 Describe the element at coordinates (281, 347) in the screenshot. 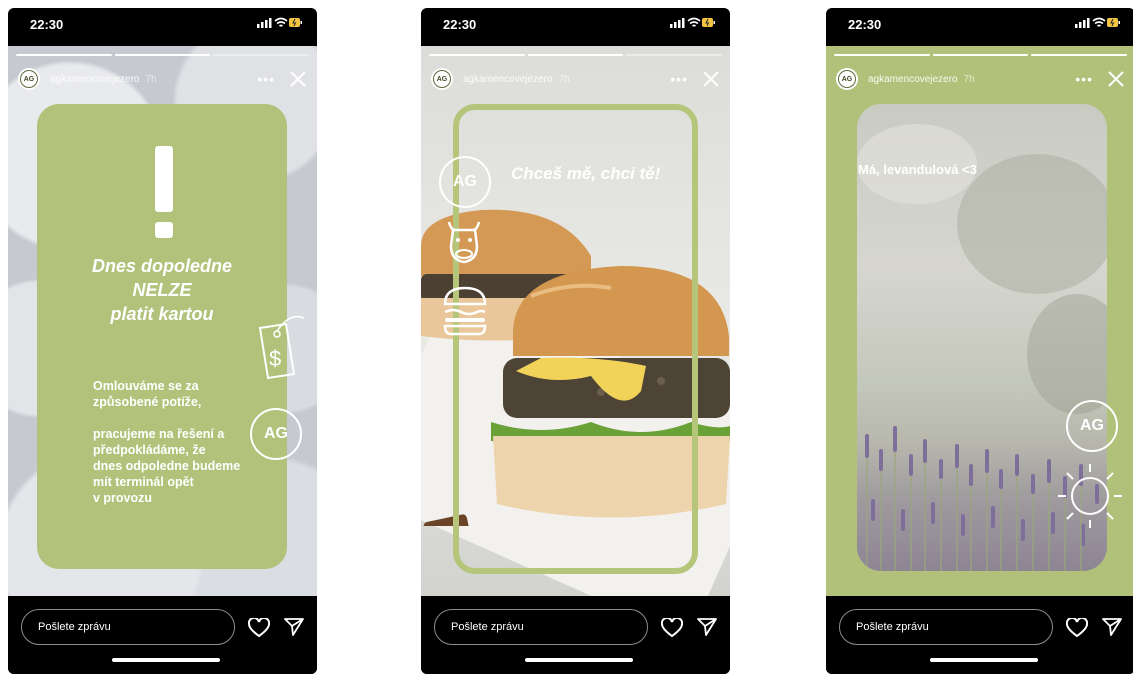

I see `price-tag-icon: $` at that location.